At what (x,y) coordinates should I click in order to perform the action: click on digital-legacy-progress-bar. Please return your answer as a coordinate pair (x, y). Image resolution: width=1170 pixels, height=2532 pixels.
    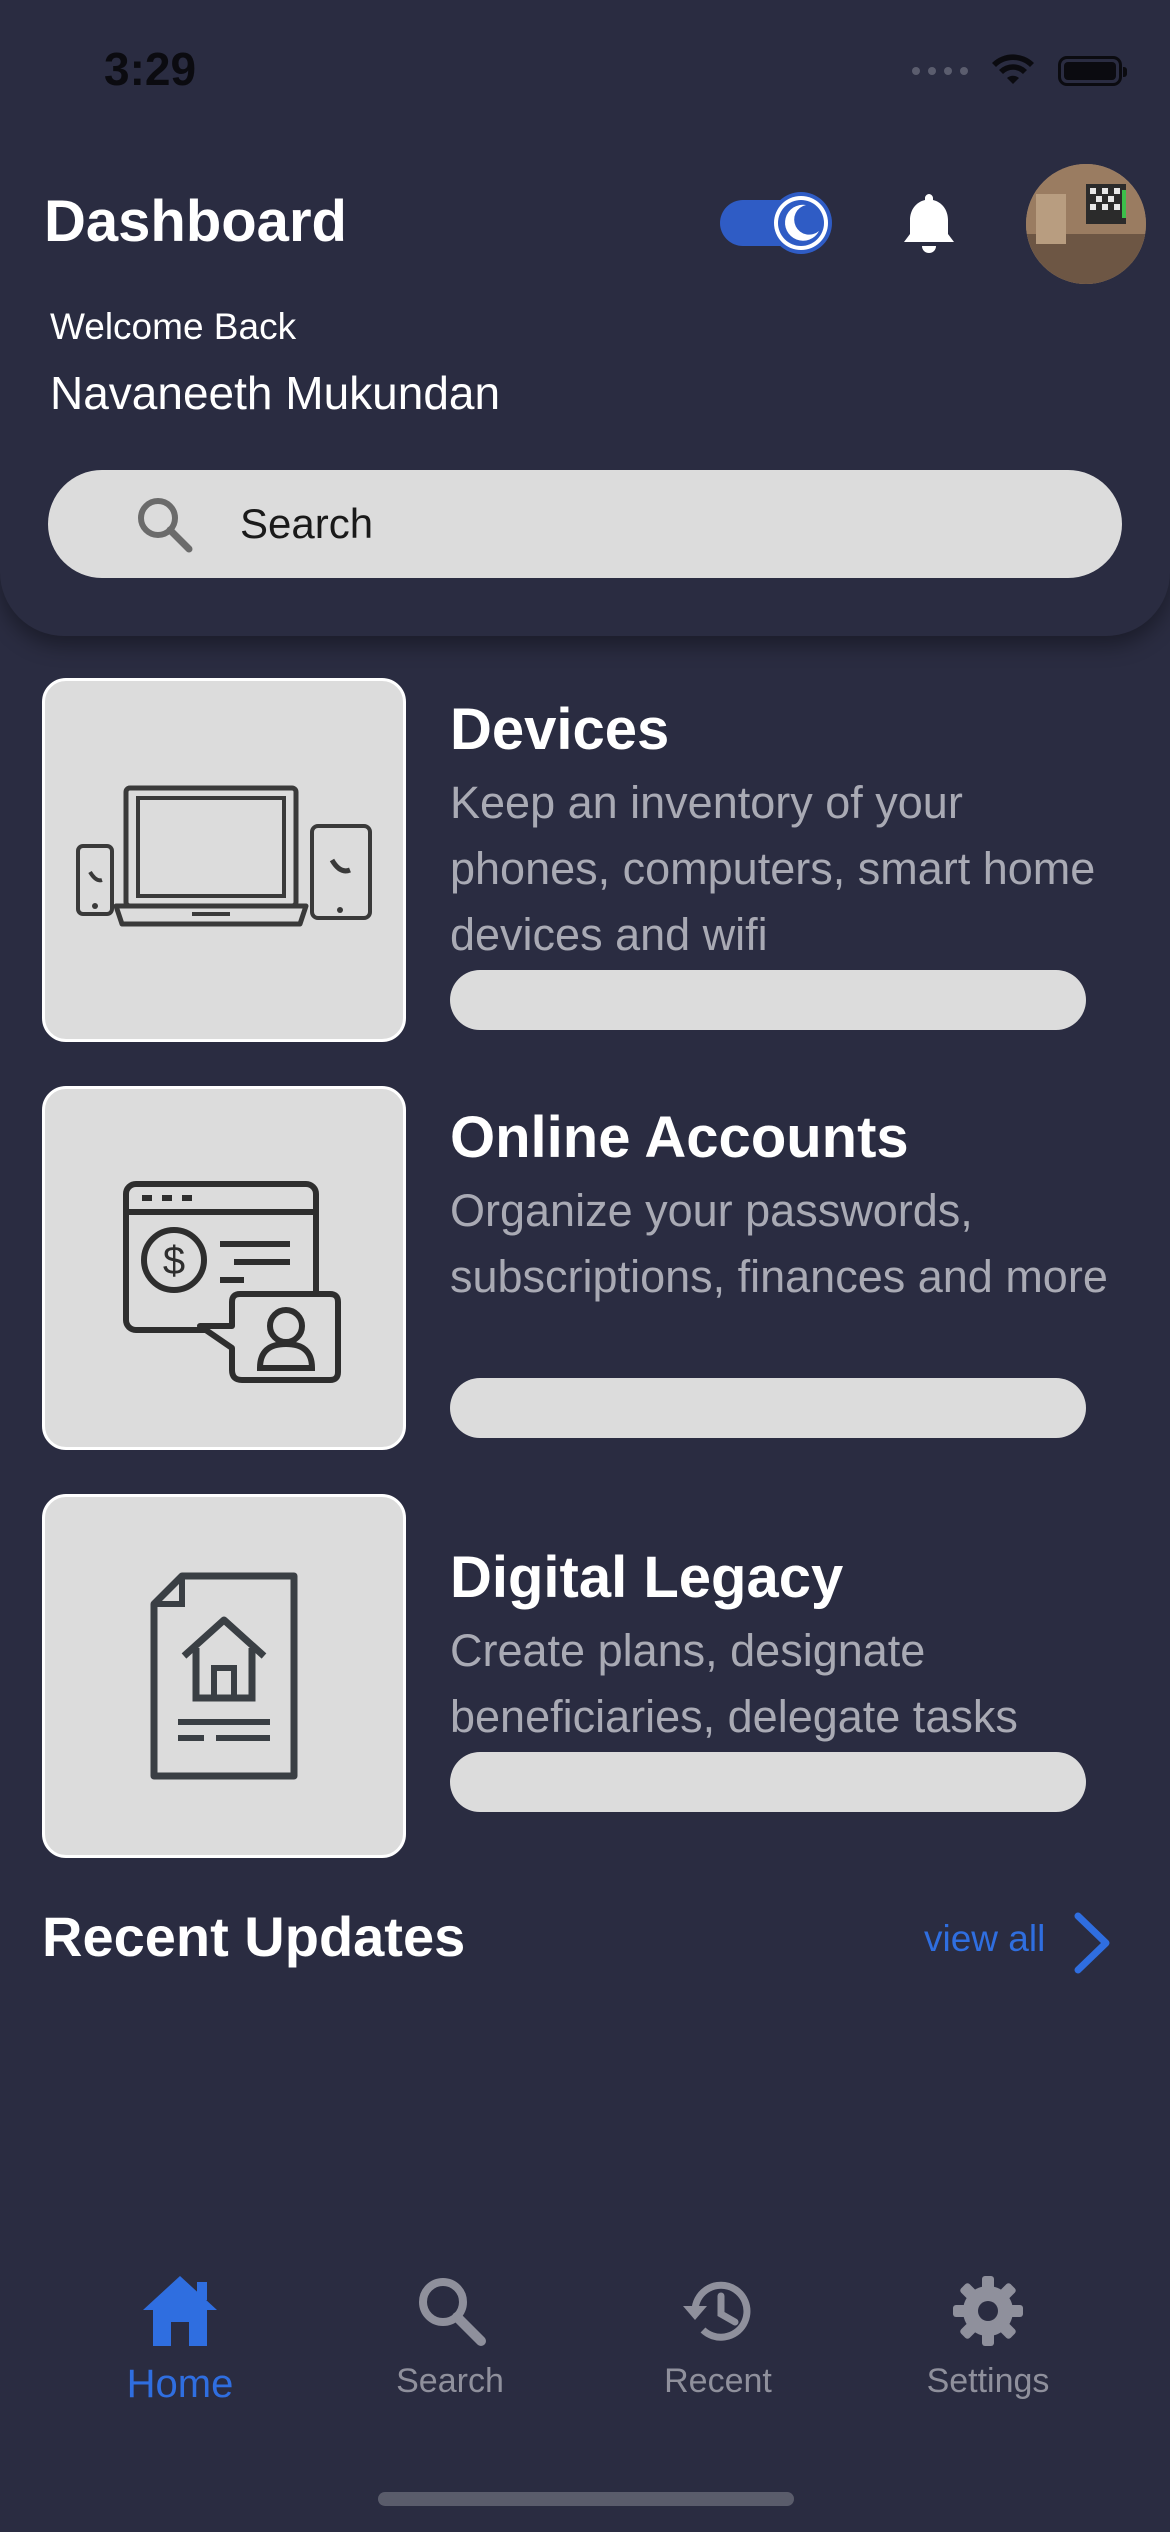
    Looking at the image, I should click on (768, 1782).